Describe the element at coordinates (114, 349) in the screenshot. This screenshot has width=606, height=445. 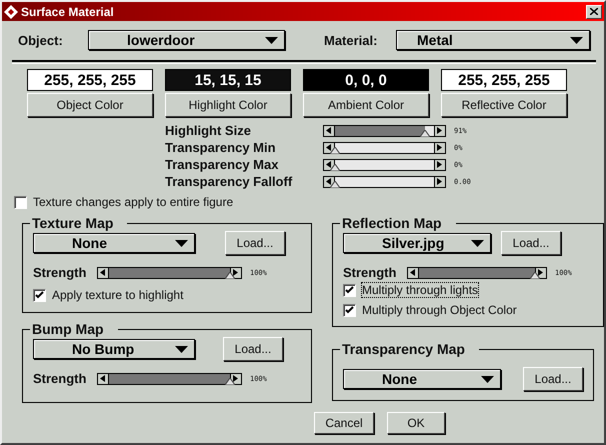
I see `dropdown: No Bump` at that location.